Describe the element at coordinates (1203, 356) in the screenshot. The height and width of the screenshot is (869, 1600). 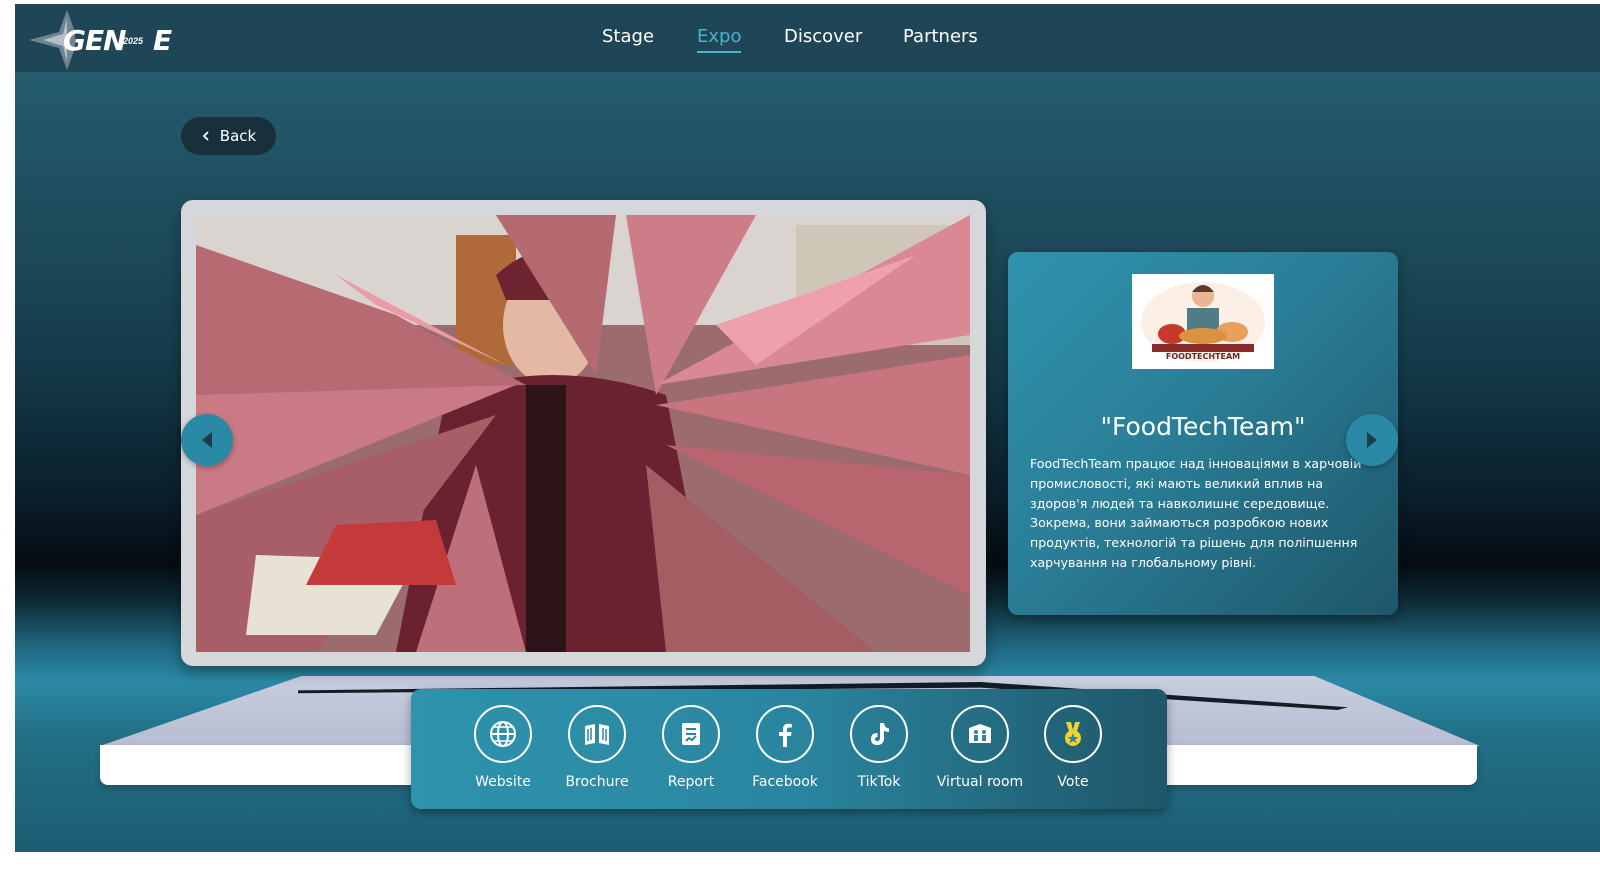
I see `team-logo-text: FOODTECHTEAM` at that location.